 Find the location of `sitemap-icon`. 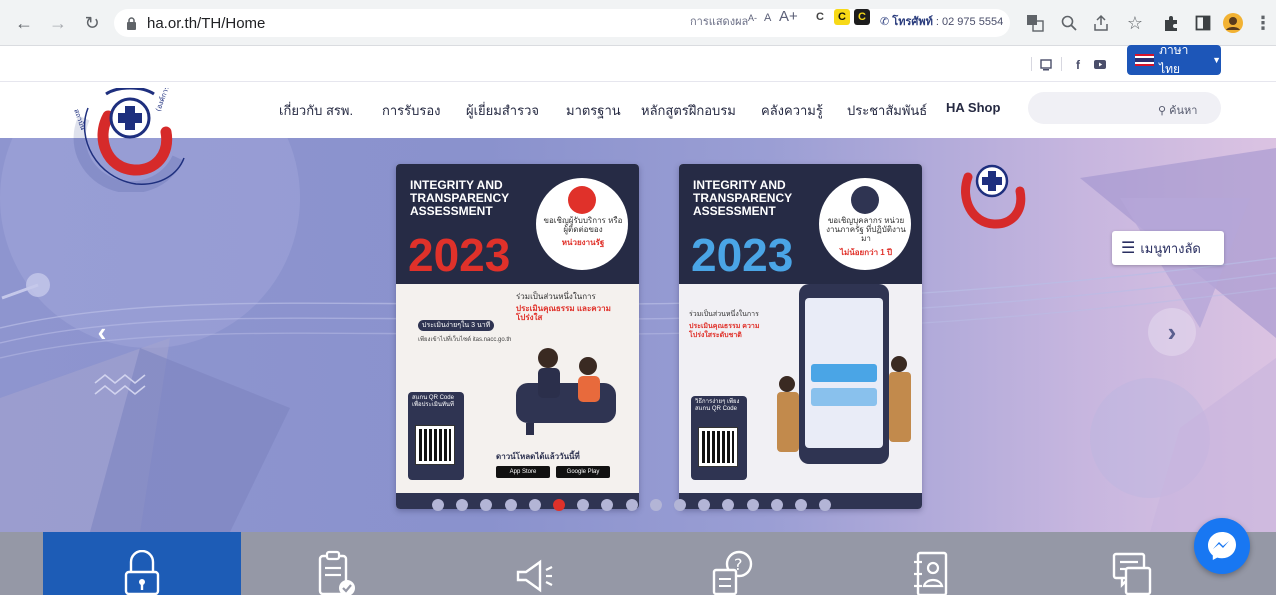

sitemap-icon is located at coordinates (1046, 66).